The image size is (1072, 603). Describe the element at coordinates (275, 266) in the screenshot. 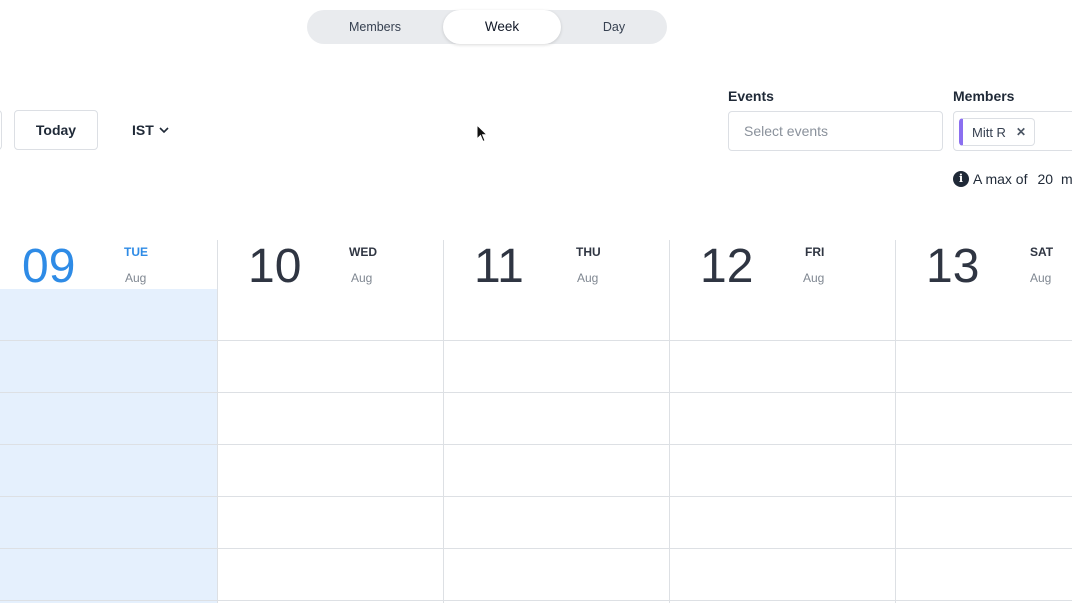

I see `day-number: 10` at that location.